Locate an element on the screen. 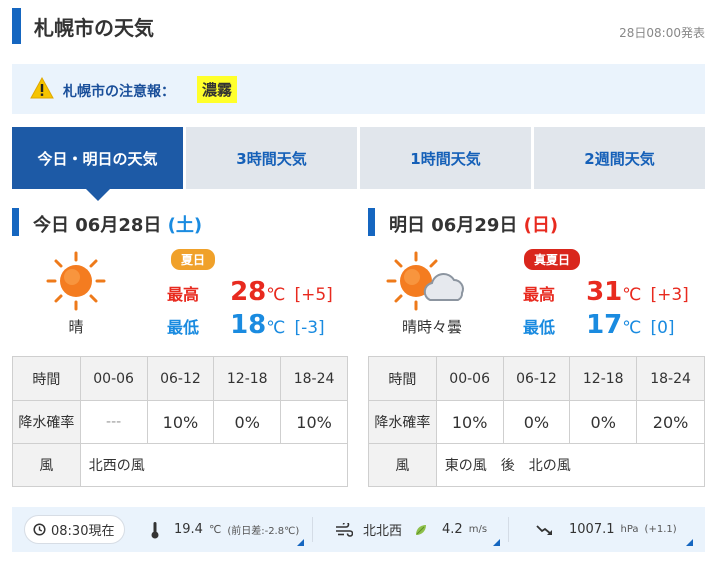 This screenshot has width=719, height=569. wind-icon is located at coordinates (344, 529).